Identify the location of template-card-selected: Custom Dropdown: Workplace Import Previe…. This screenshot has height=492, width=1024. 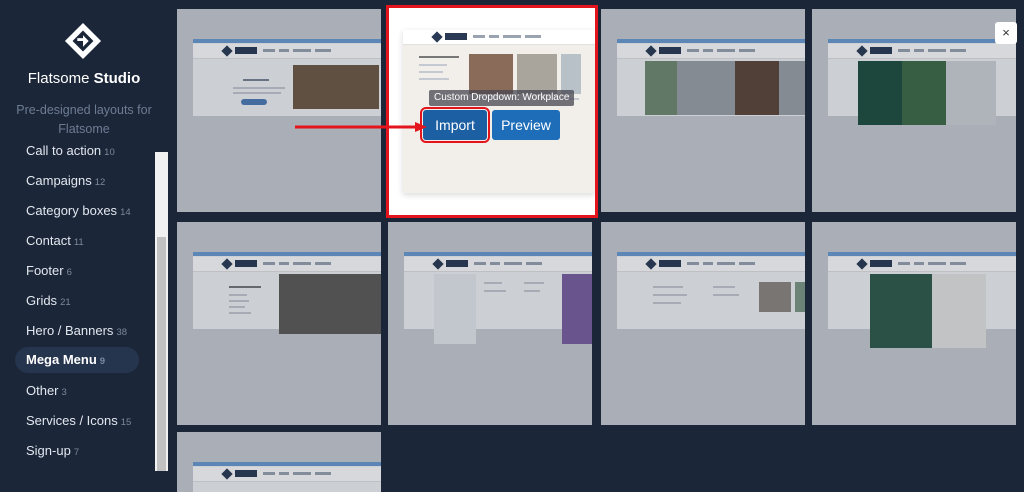
(492, 111).